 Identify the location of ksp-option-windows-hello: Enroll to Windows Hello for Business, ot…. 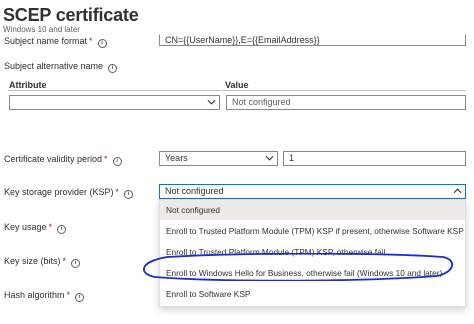
(312, 273).